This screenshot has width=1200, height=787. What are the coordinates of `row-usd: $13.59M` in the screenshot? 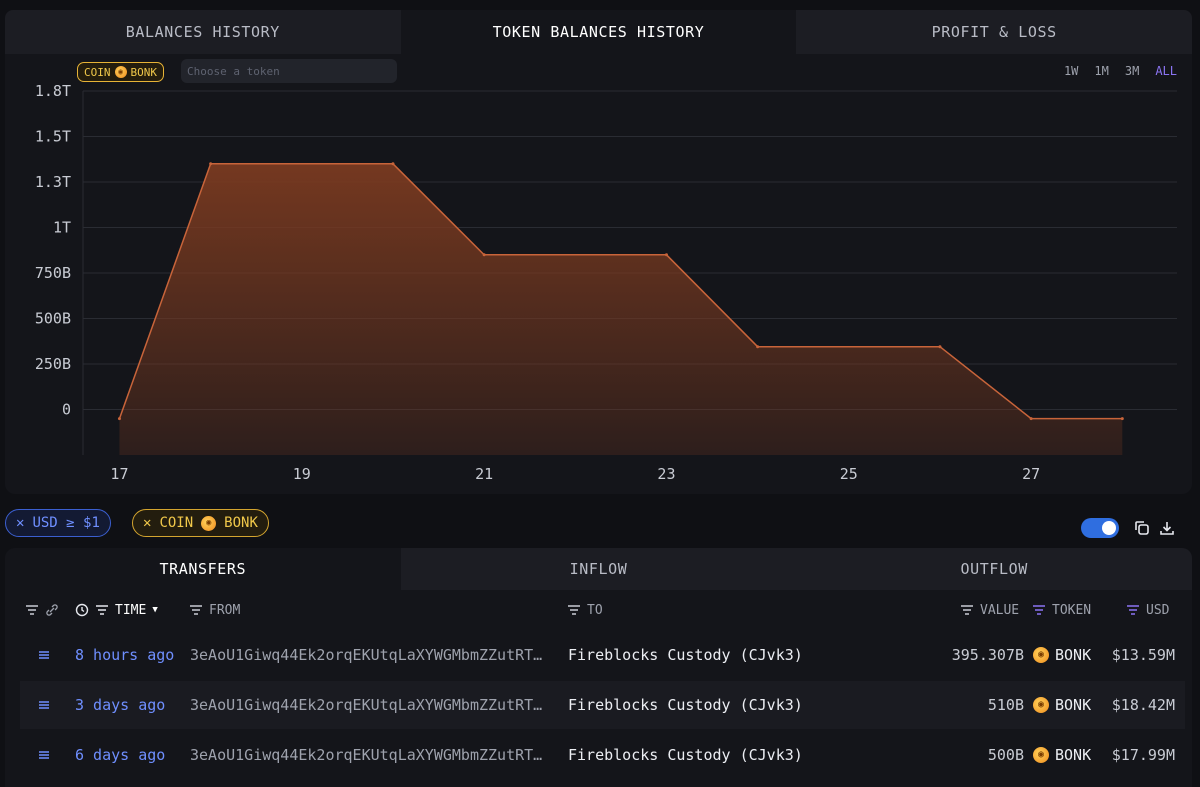 It's located at (1143, 655).